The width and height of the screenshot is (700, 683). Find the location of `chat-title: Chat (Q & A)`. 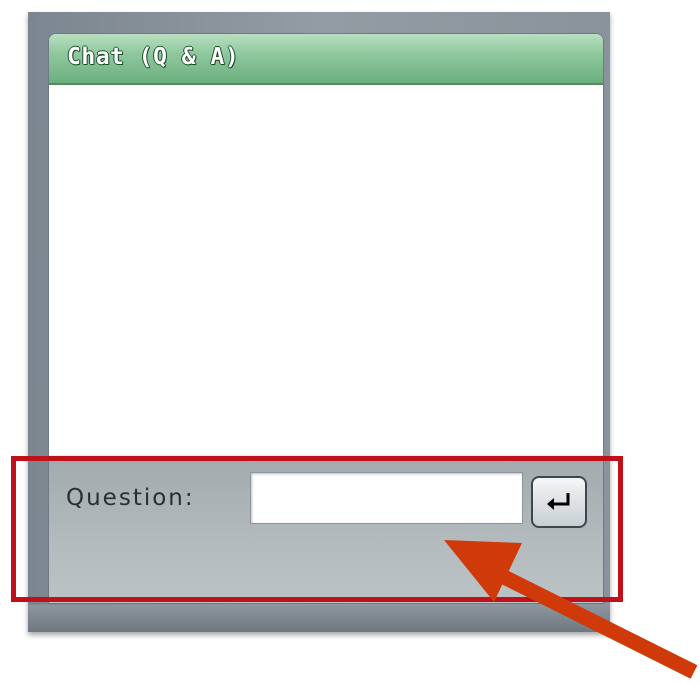

chat-title: Chat (Q & A) is located at coordinates (153, 57).